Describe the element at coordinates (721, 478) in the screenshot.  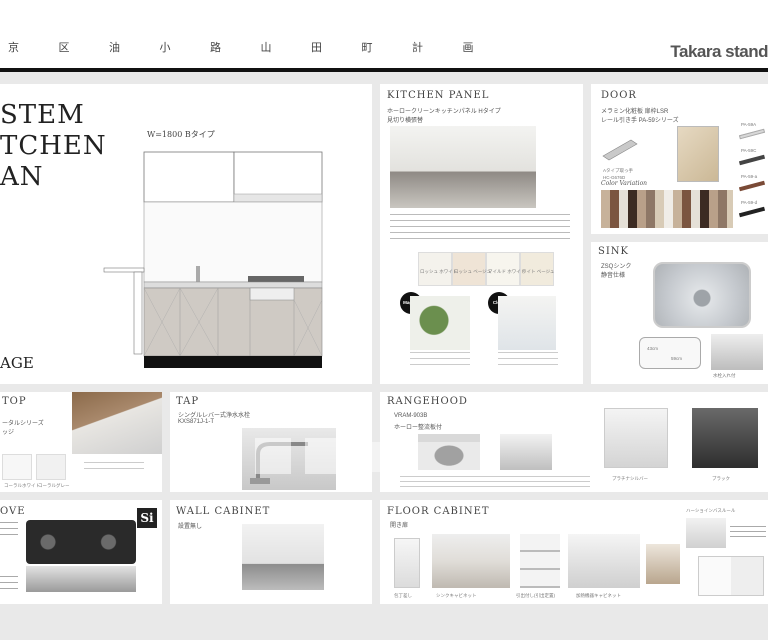
I see `rangehood-caption-b: ブラック` at that location.